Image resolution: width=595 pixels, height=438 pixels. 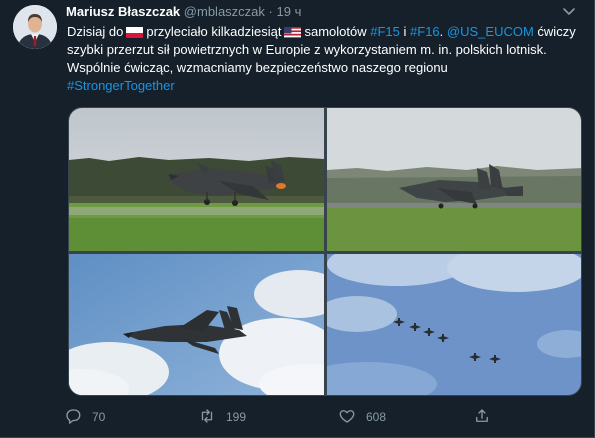 What do you see at coordinates (222, 417) in the screenshot?
I see `retweet-button: 199` at bounding box center [222, 417].